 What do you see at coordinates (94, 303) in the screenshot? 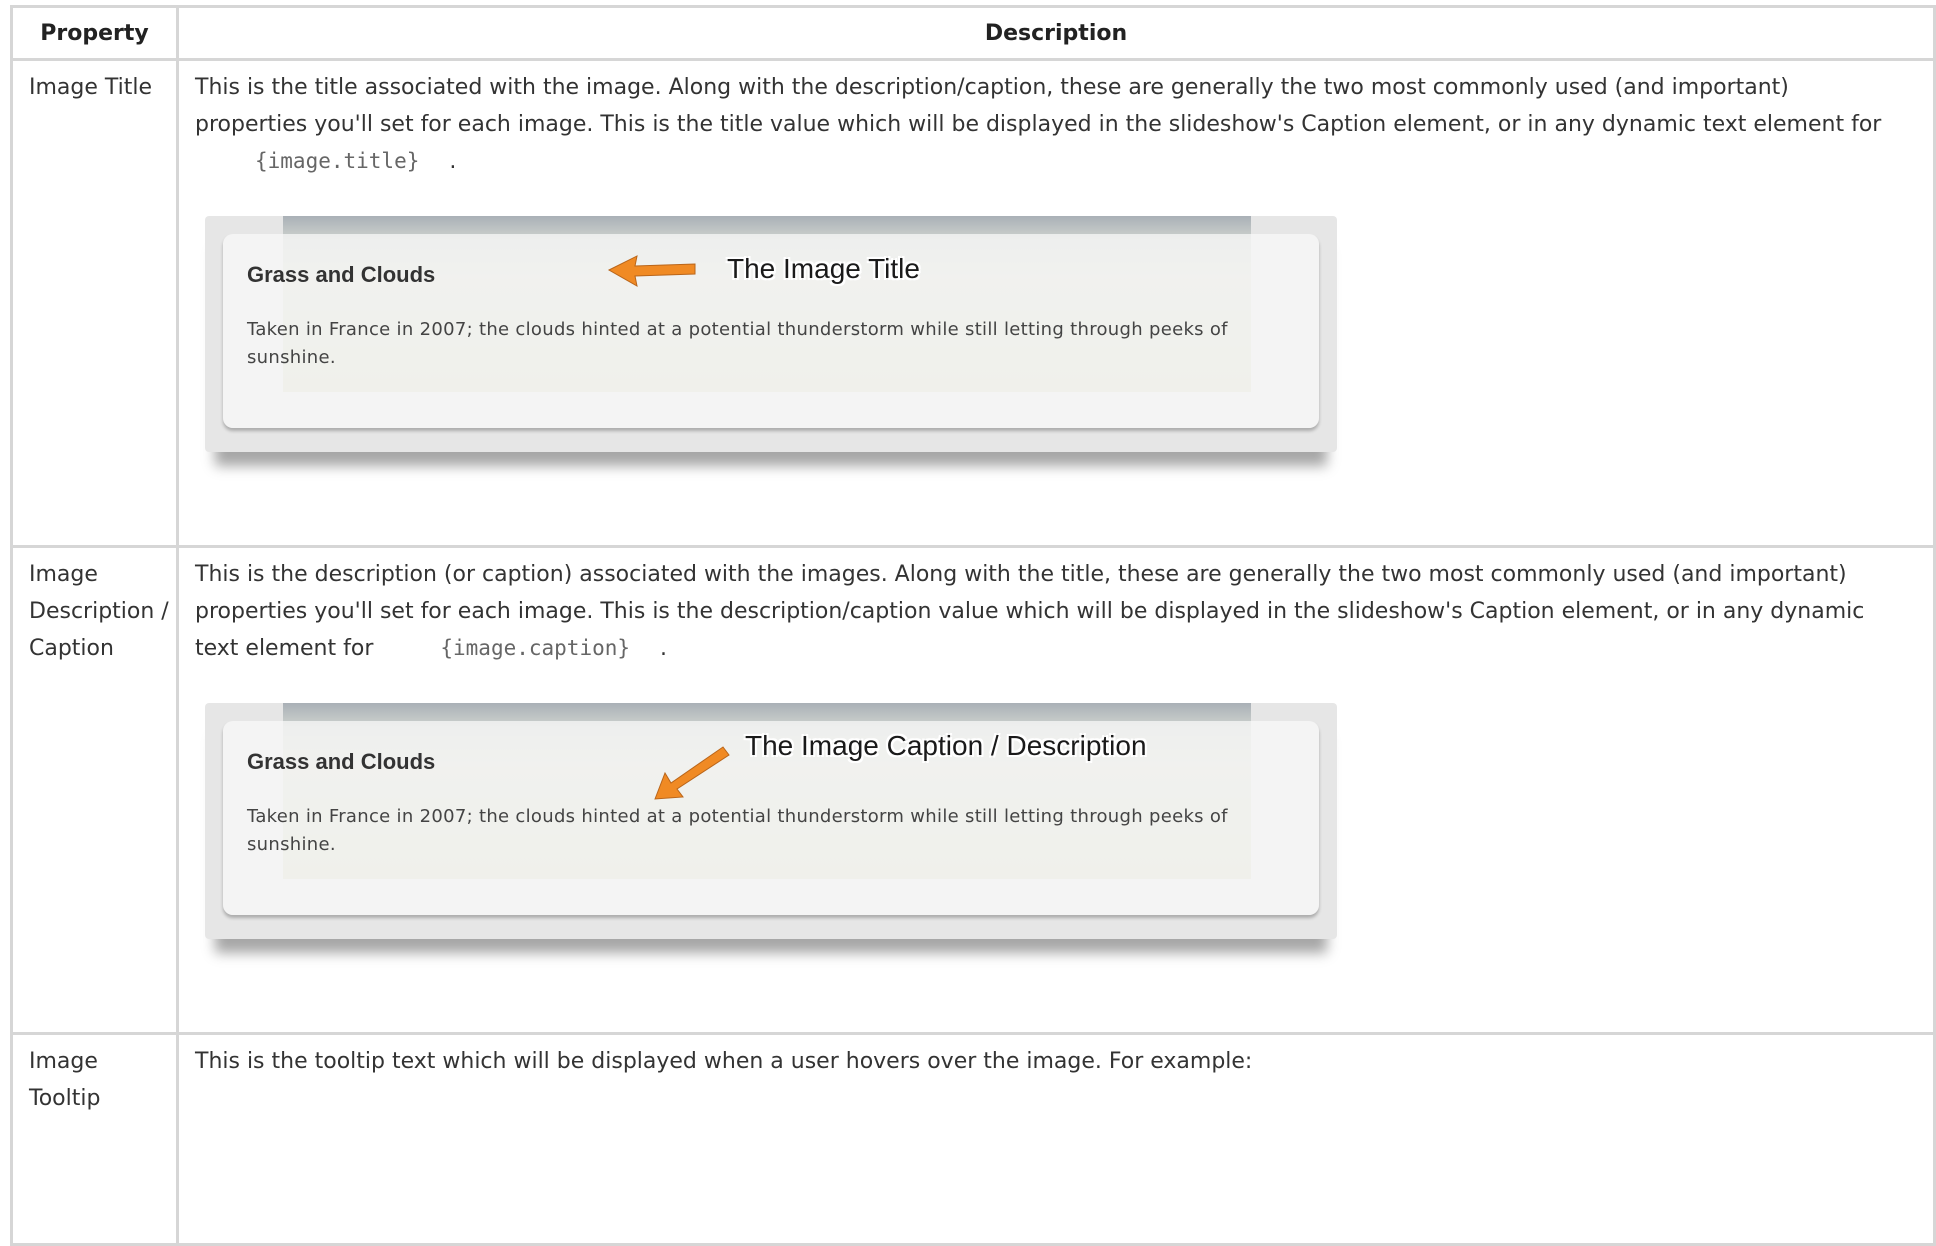
I see `property-name: Image Title` at bounding box center [94, 303].